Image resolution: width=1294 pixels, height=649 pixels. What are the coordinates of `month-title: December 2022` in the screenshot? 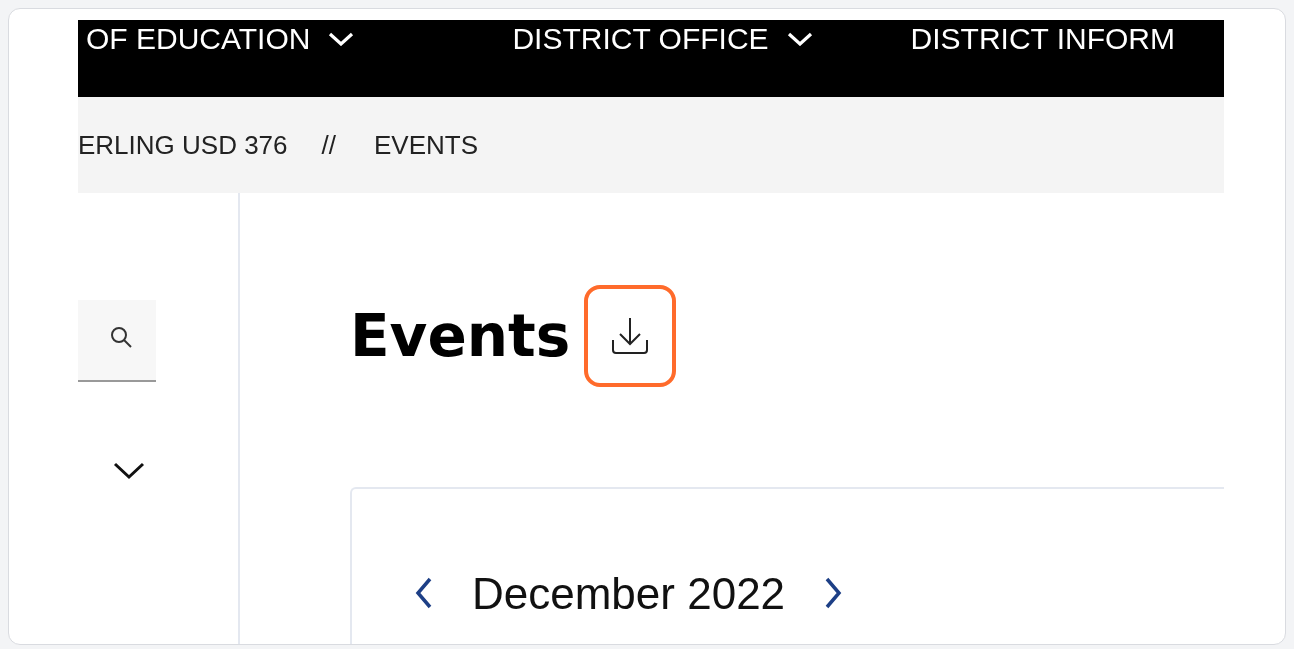 It's located at (629, 594).